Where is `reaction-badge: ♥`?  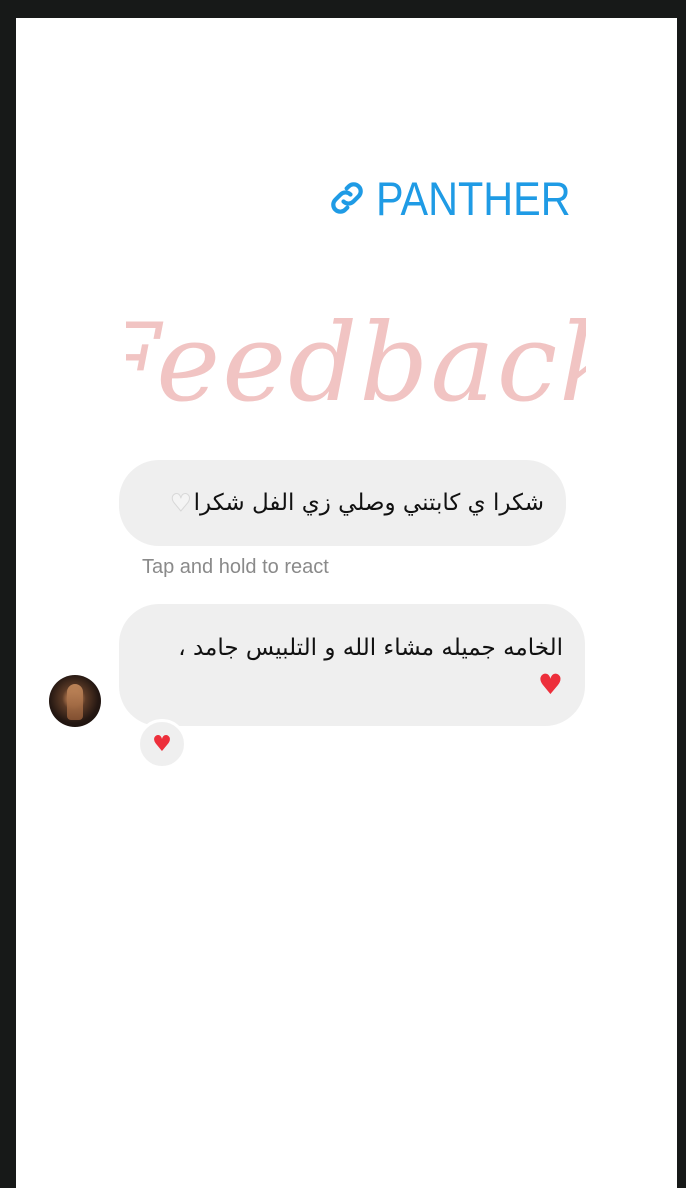 reaction-badge: ♥ is located at coordinates (162, 744).